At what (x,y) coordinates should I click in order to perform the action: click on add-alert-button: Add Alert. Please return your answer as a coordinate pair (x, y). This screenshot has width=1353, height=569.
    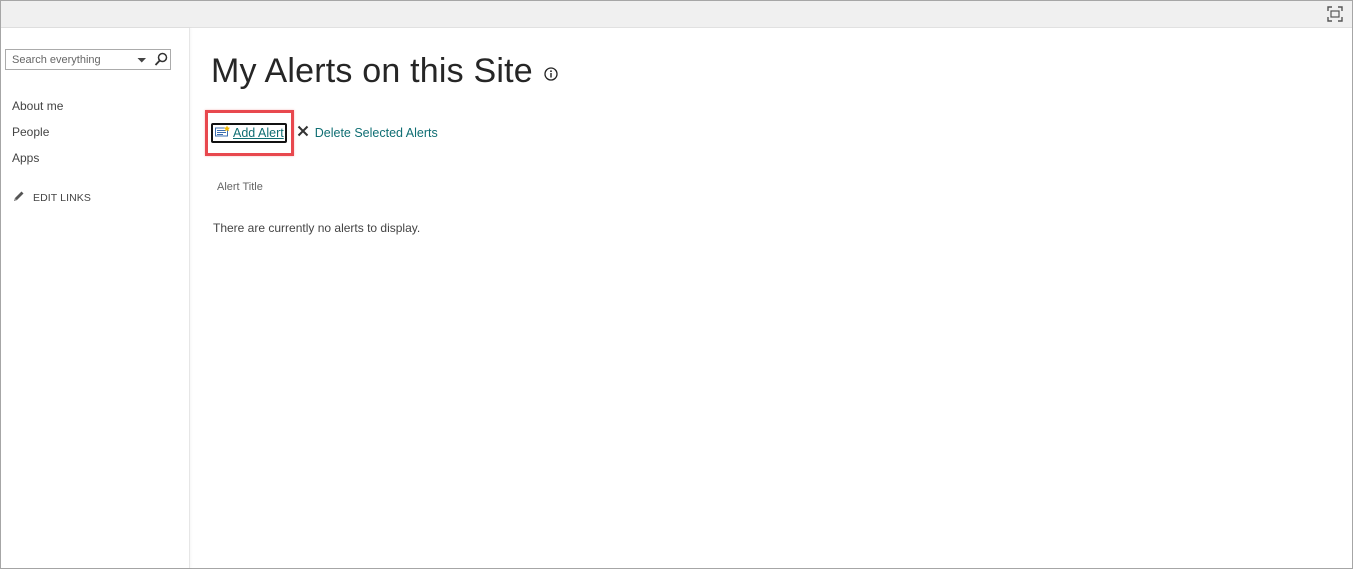
    Looking at the image, I should click on (249, 133).